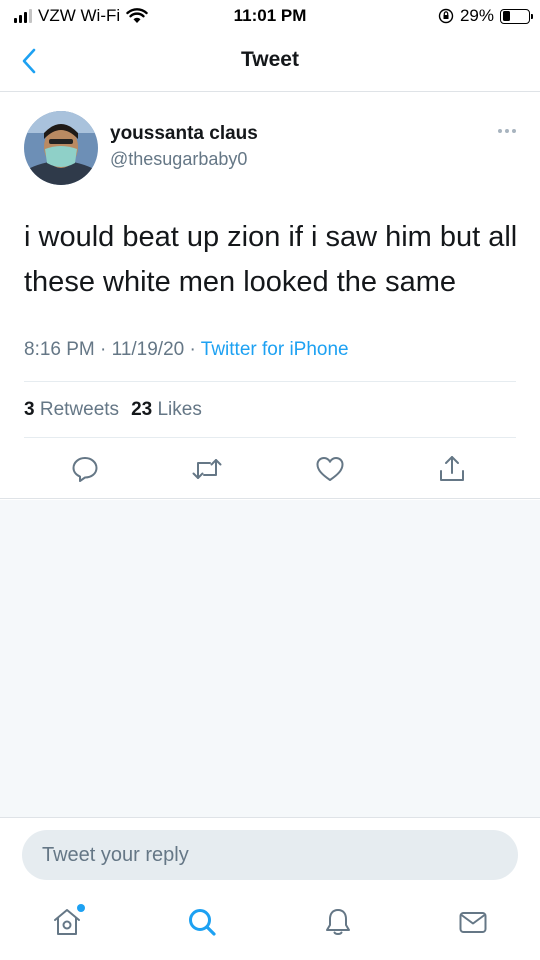 This screenshot has height=960, width=540. I want to click on avatar-image, so click(61, 148).